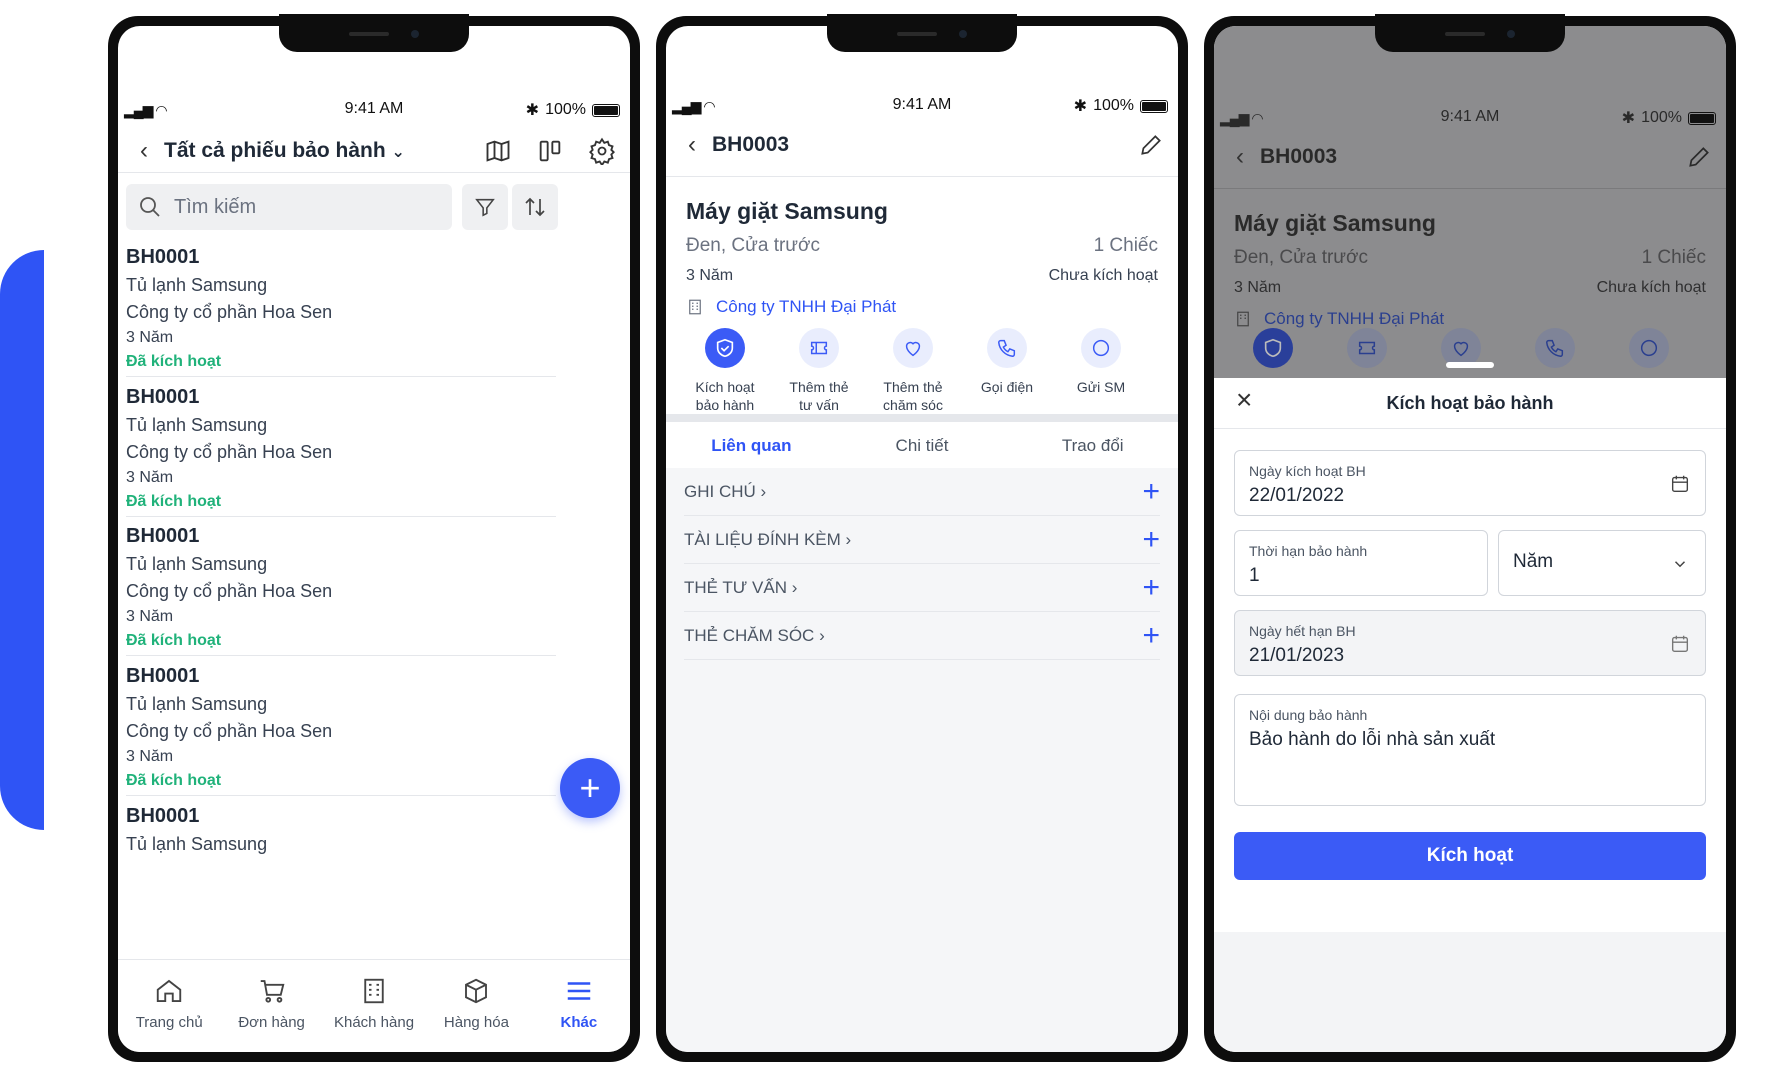 This screenshot has height=1075, width=1786. Describe the element at coordinates (1297, 655) in the screenshot. I see `field-value: 21/01/2023` at that location.